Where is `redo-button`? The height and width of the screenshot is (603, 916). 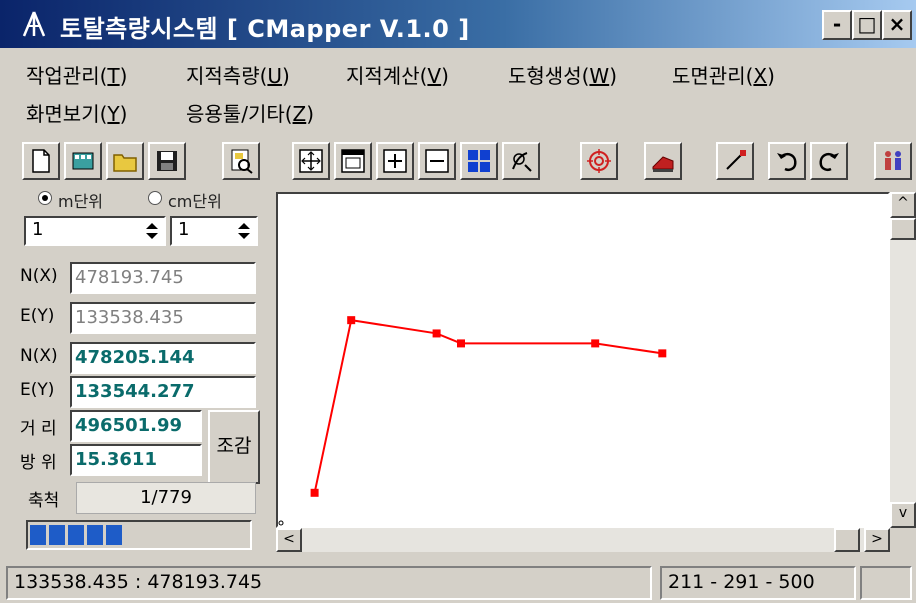
redo-button is located at coordinates (829, 161).